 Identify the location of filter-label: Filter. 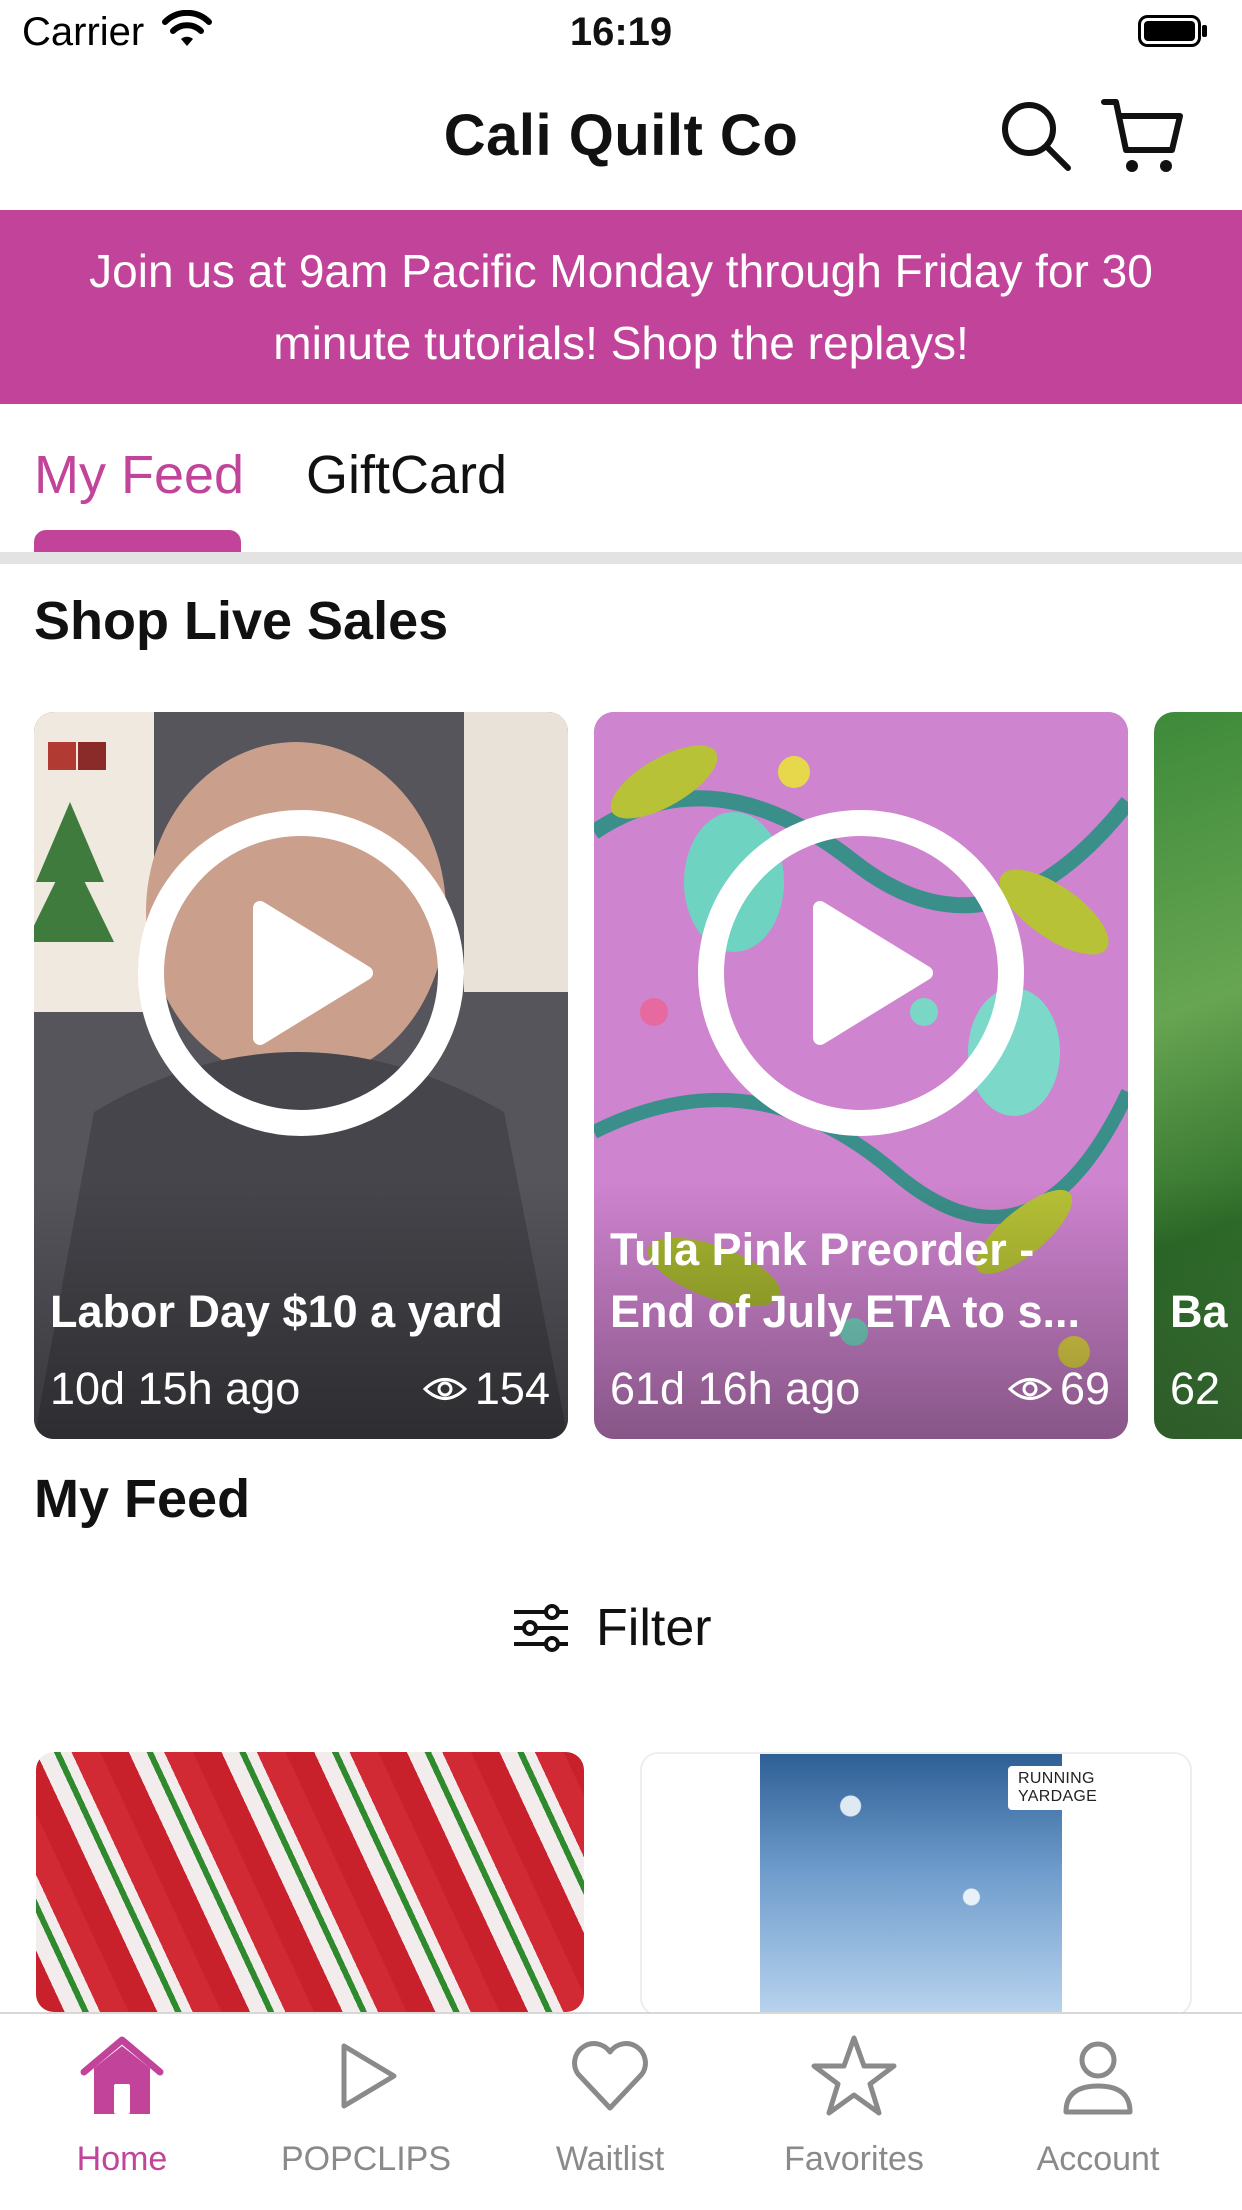
(654, 1628).